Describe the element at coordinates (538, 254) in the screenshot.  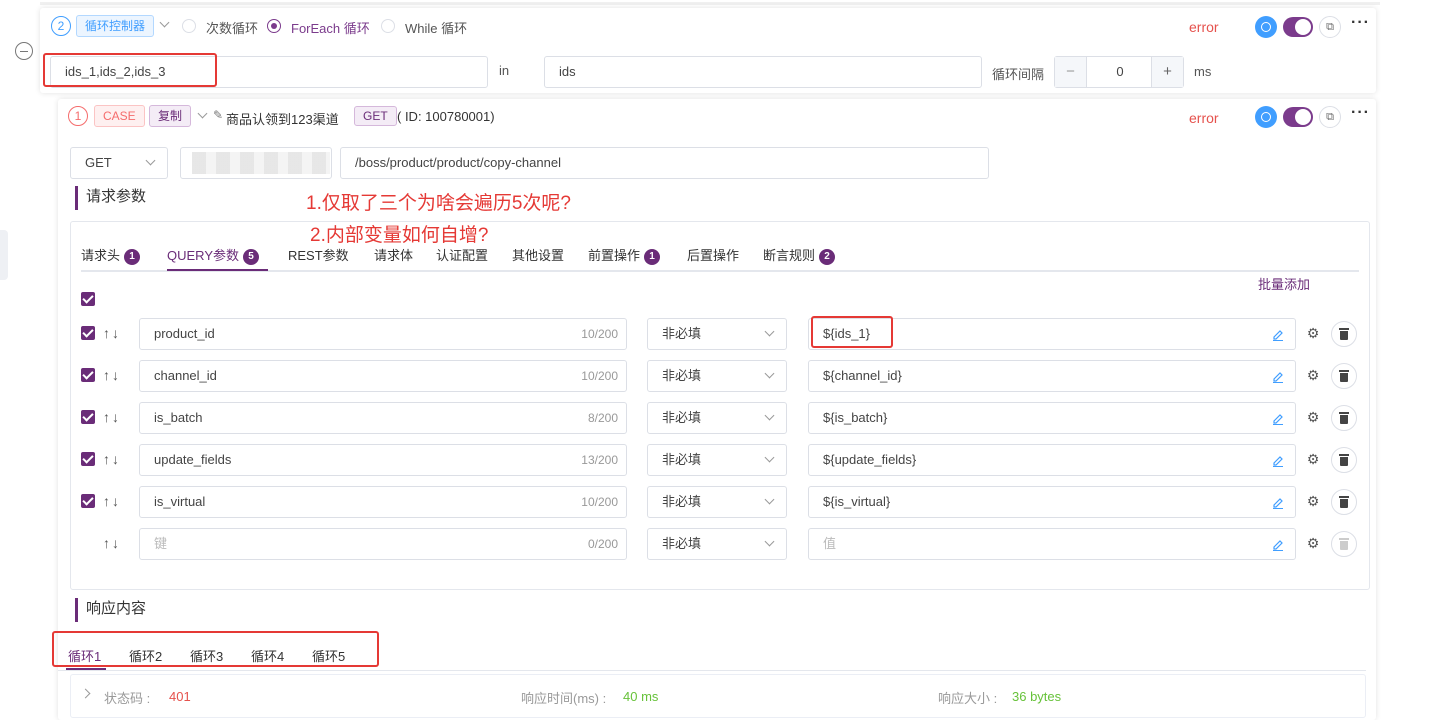
I see `tab-other-settings: 其他设置` at that location.